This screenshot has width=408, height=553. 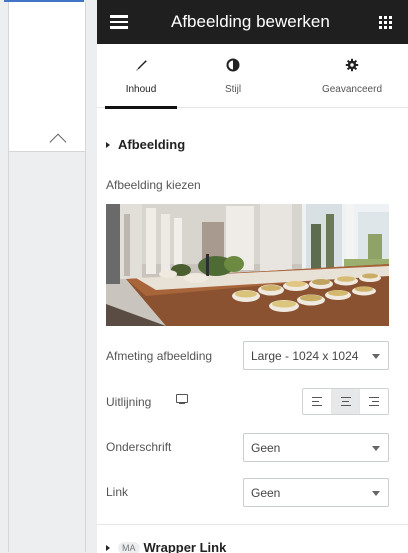 I want to click on align-center-button, so click(x=345, y=401).